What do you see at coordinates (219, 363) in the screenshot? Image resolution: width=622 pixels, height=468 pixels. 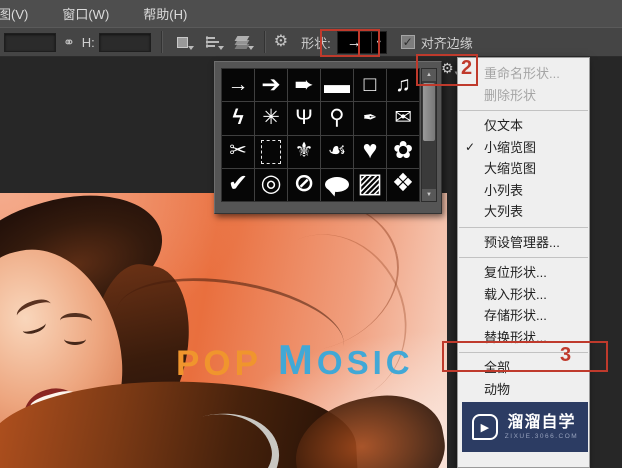 I see `pop-text: POP` at bounding box center [219, 363].